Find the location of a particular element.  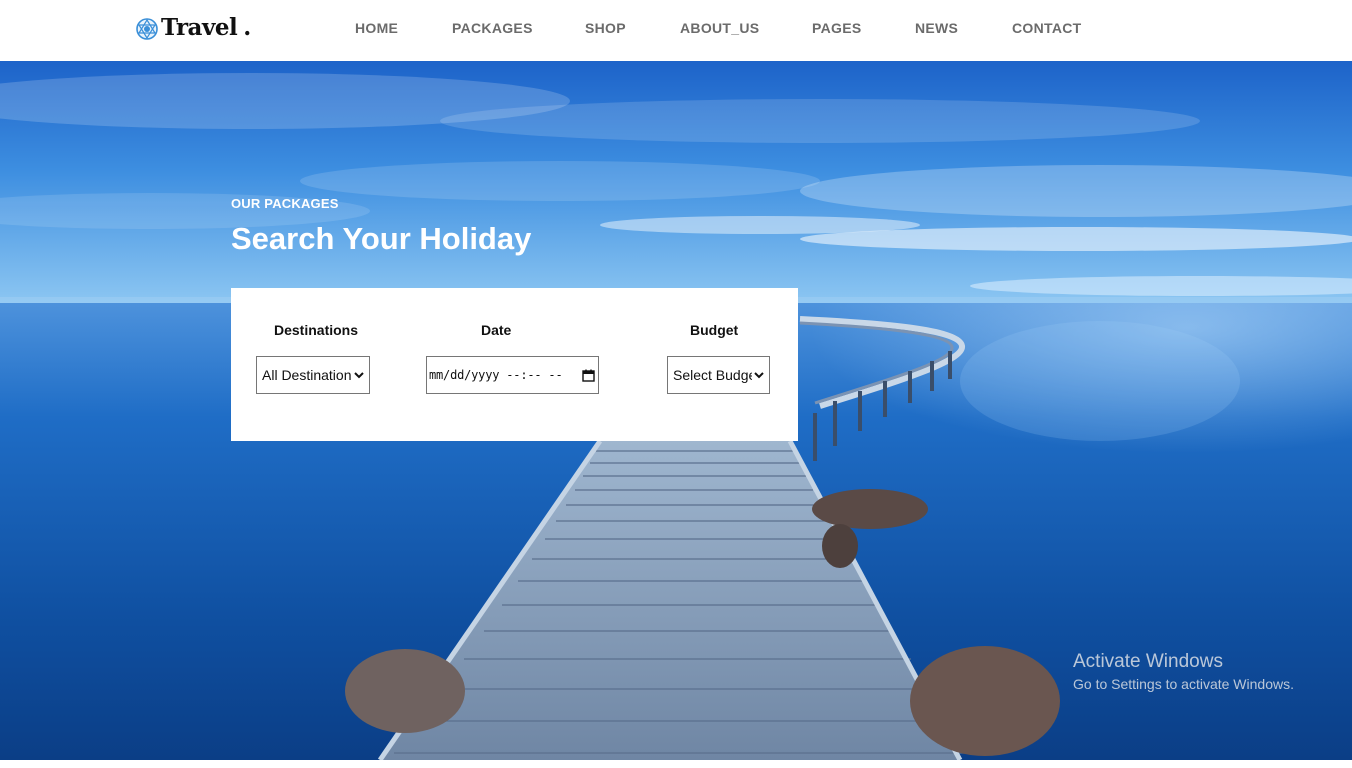

hero-title: Search Your Holiday is located at coordinates (381, 238).